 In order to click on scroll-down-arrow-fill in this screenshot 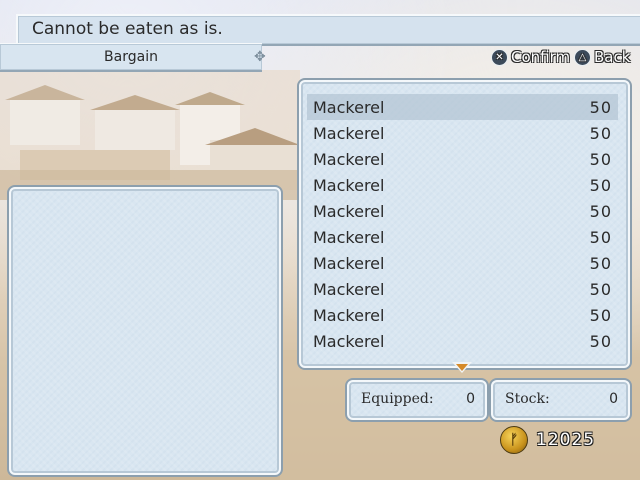, I will do `click(462, 367)`.